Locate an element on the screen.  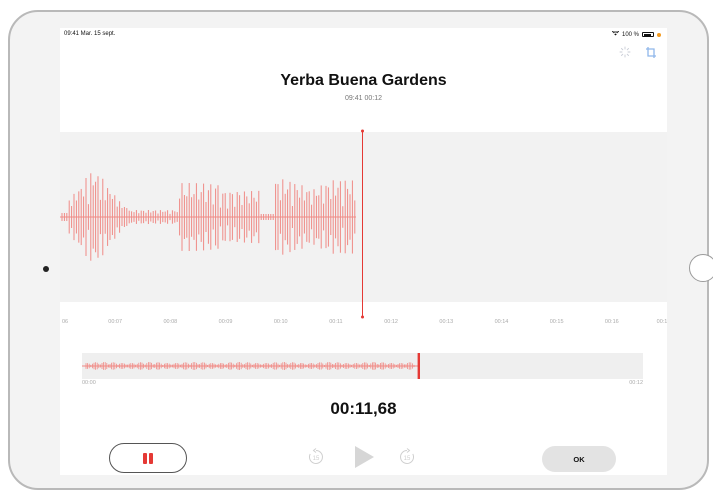
overview-playhead is located at coordinates (418, 366).